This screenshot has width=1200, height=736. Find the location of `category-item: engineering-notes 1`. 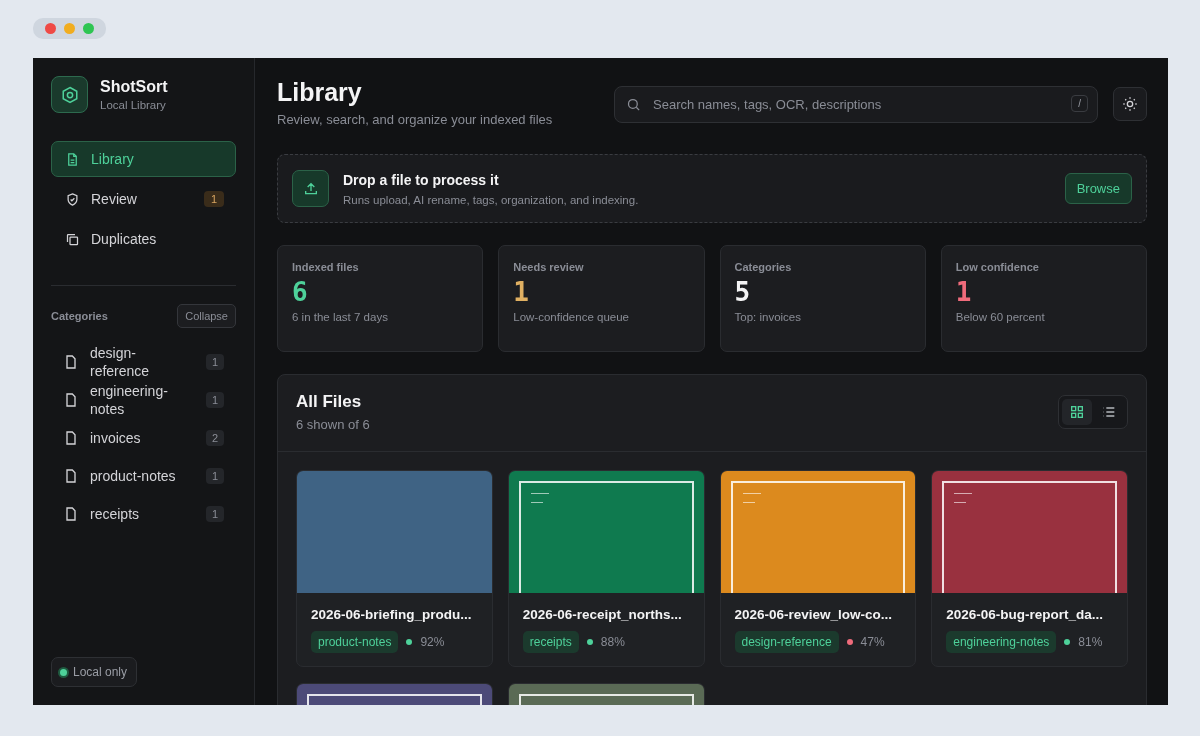

category-item: engineering-notes 1 is located at coordinates (143, 400).